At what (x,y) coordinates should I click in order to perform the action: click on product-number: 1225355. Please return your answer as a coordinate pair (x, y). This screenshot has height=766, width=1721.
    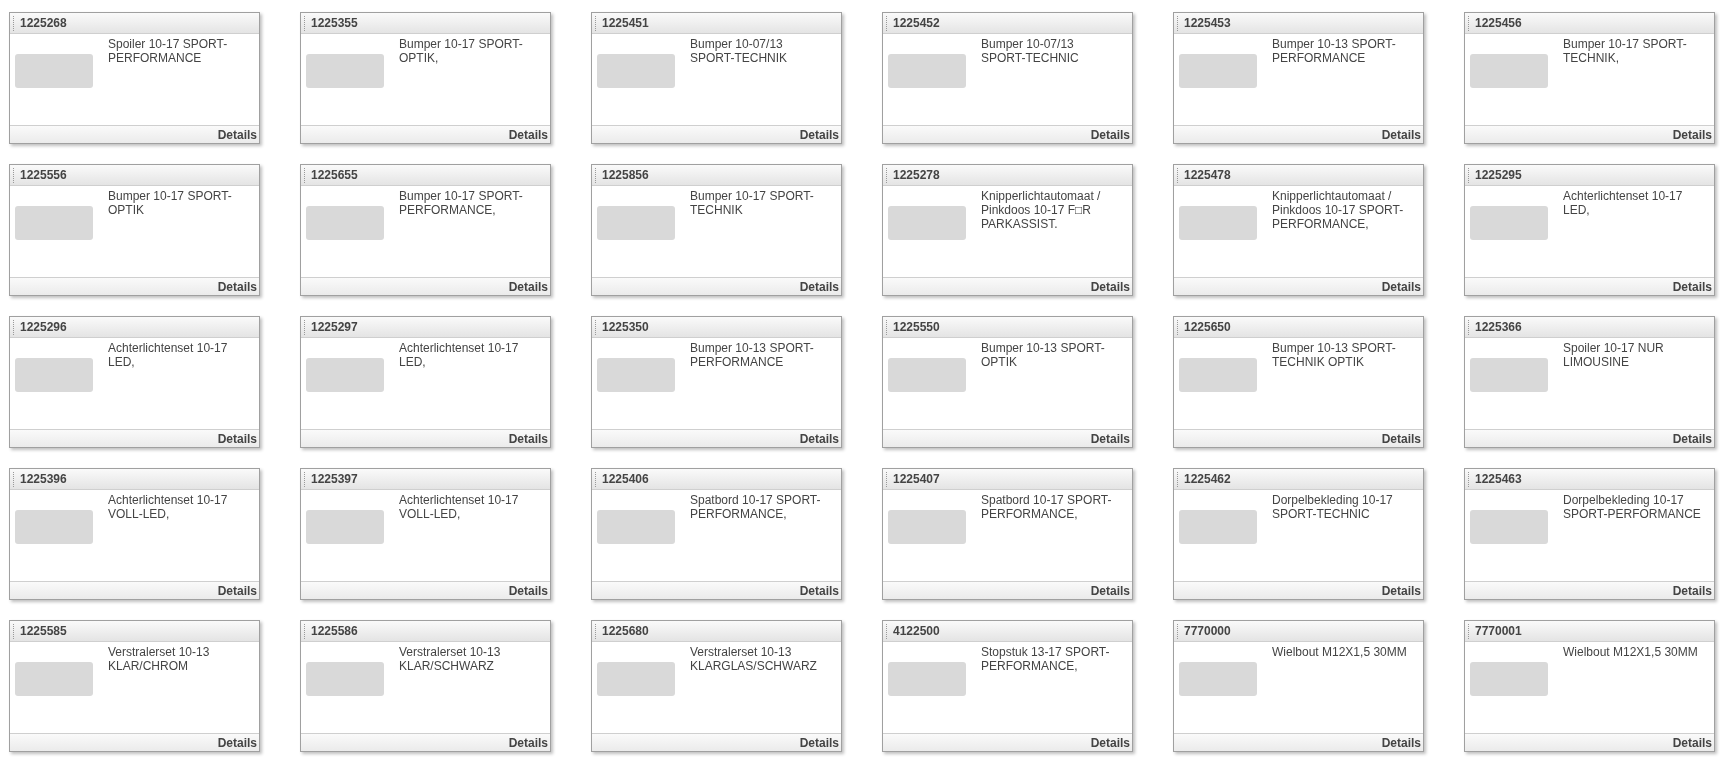
    Looking at the image, I should click on (334, 23).